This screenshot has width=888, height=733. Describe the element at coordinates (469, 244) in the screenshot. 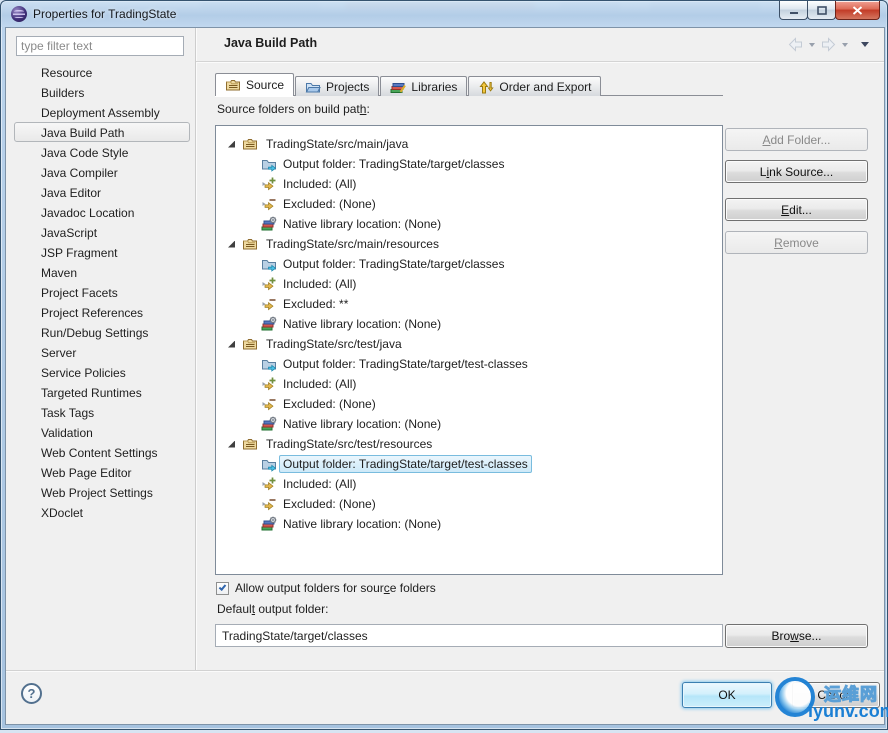

I see `tree-group-row: TradingState/src/main/resources` at that location.